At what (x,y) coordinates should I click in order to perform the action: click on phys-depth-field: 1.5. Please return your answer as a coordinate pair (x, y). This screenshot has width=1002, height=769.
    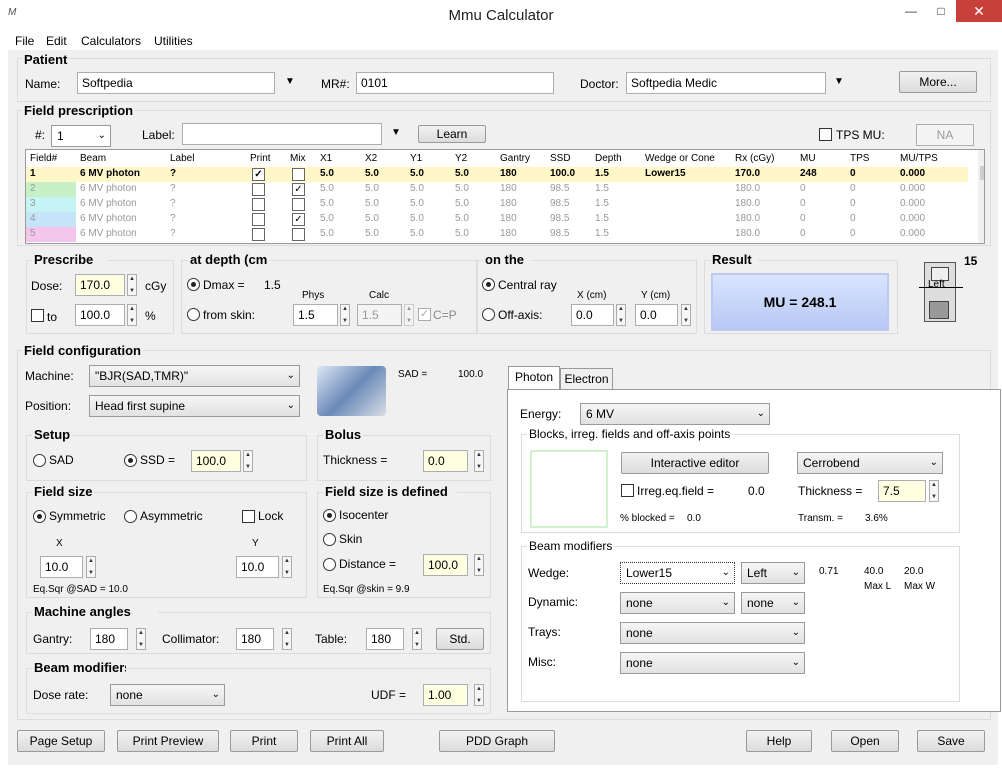
    Looking at the image, I should click on (315, 315).